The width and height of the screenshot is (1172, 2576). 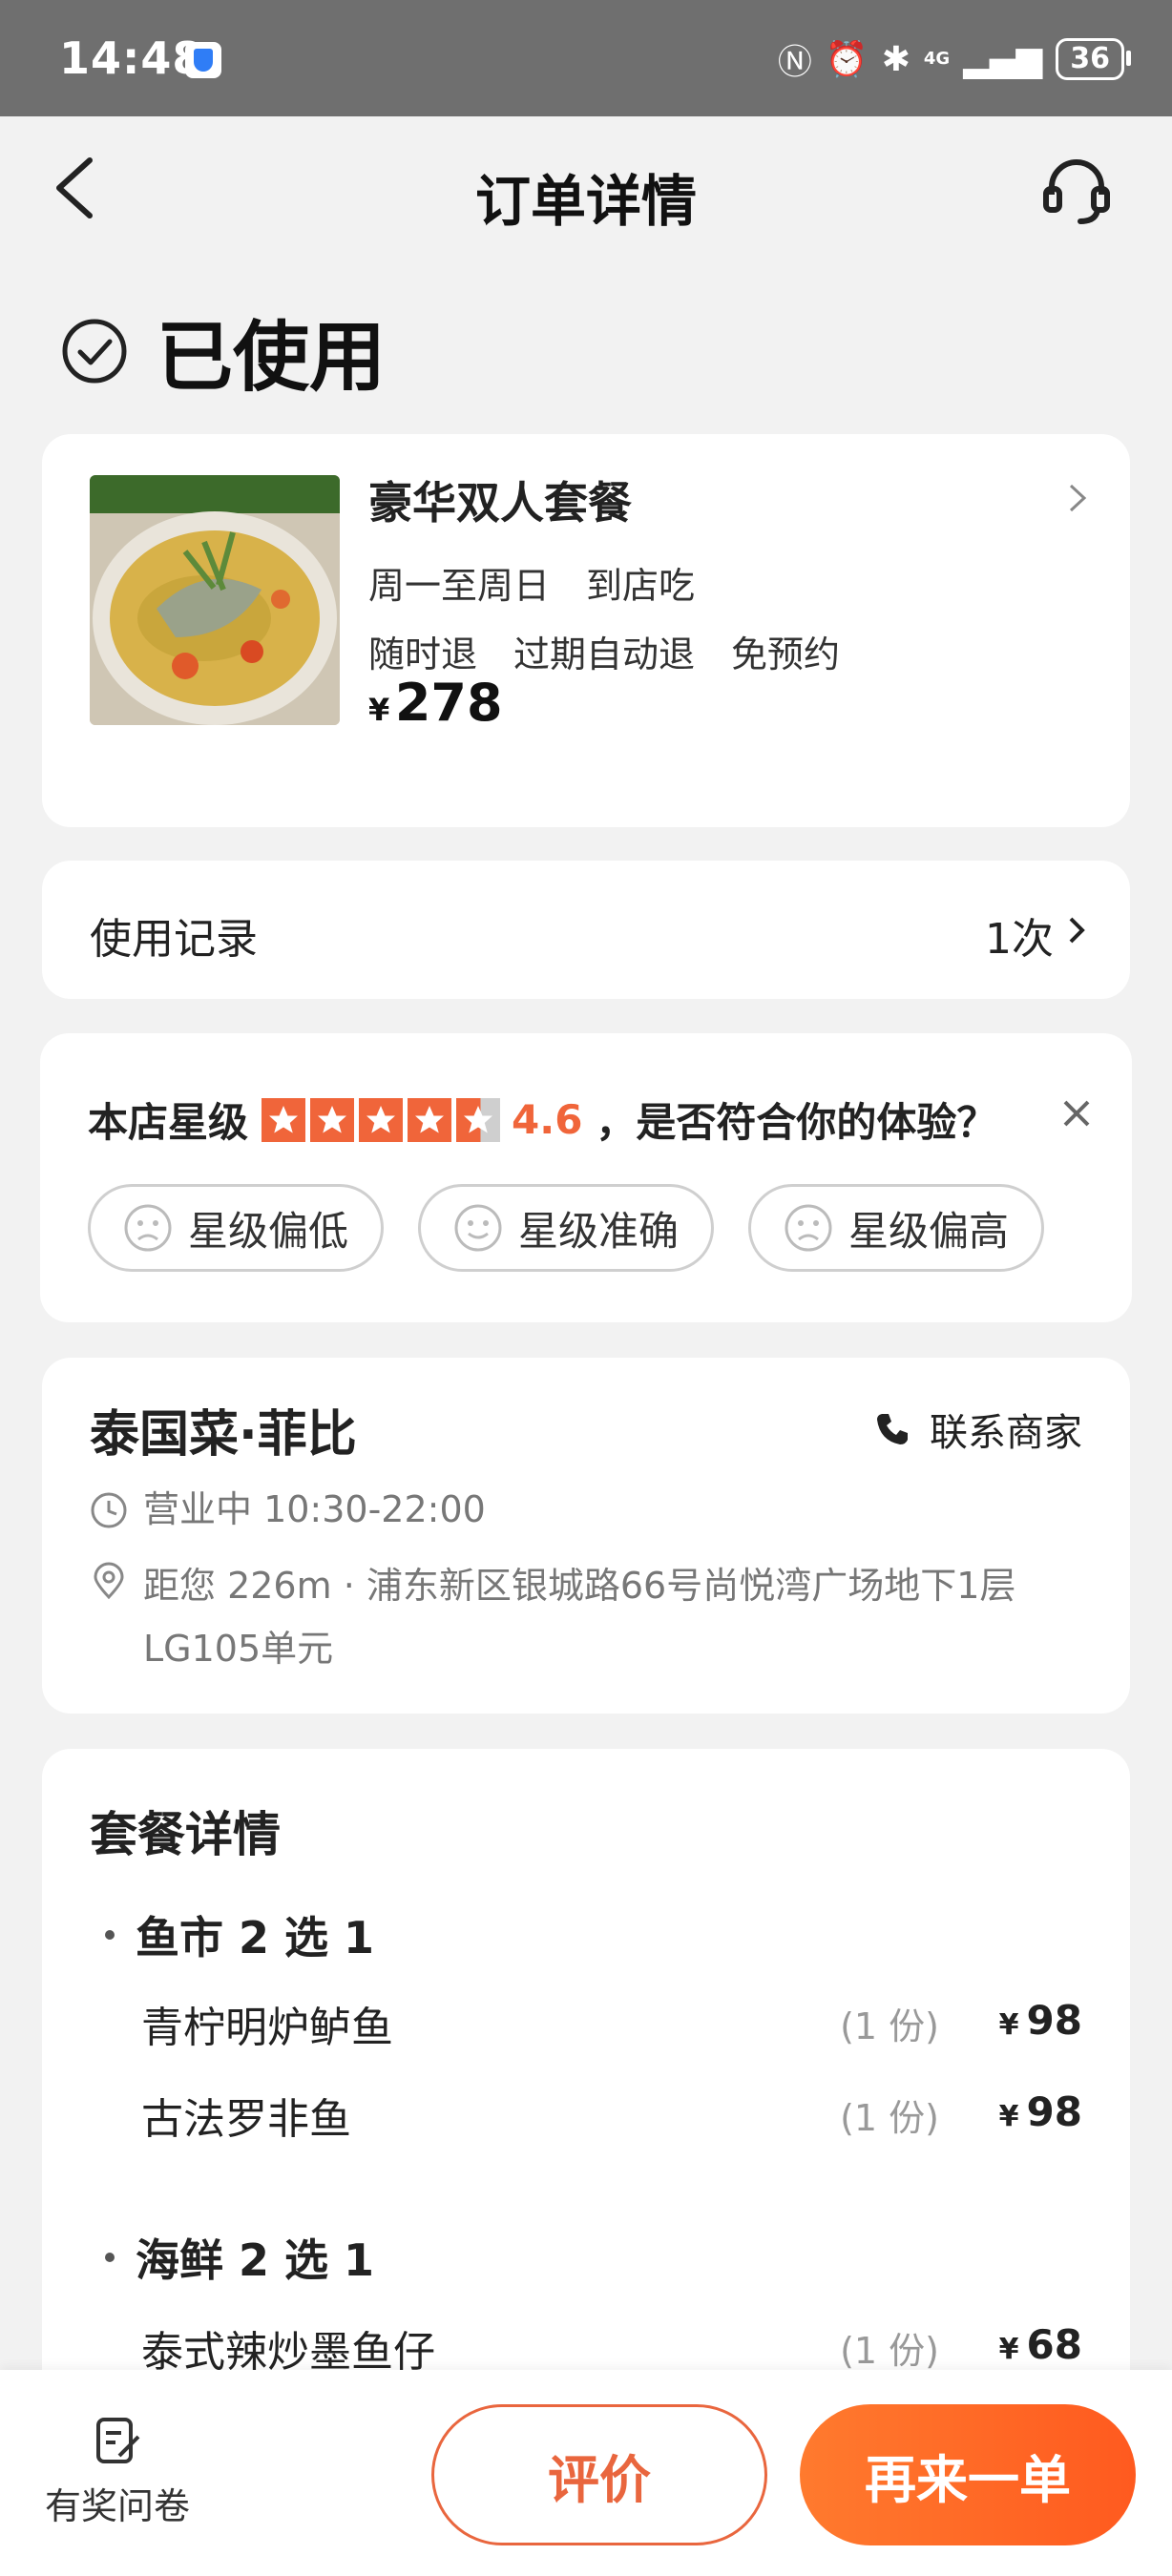 I want to click on package-item: 泰式辣炒墨鱼仔 (1 份) ¥68, so click(x=611, y=2347).